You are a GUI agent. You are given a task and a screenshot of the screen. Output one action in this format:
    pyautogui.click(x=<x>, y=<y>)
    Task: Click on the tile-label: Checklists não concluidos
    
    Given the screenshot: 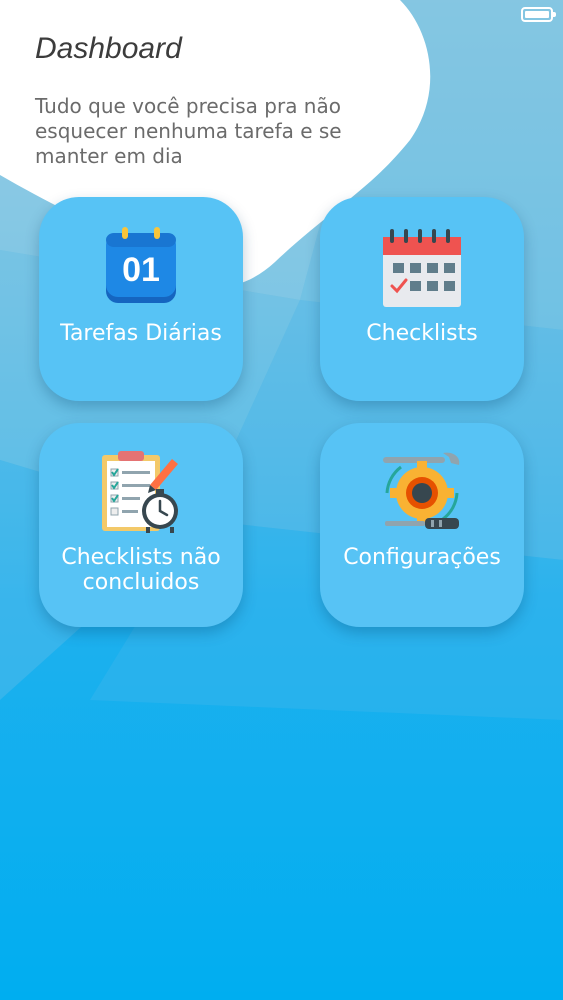 What is the action you would take?
    pyautogui.click(x=141, y=570)
    